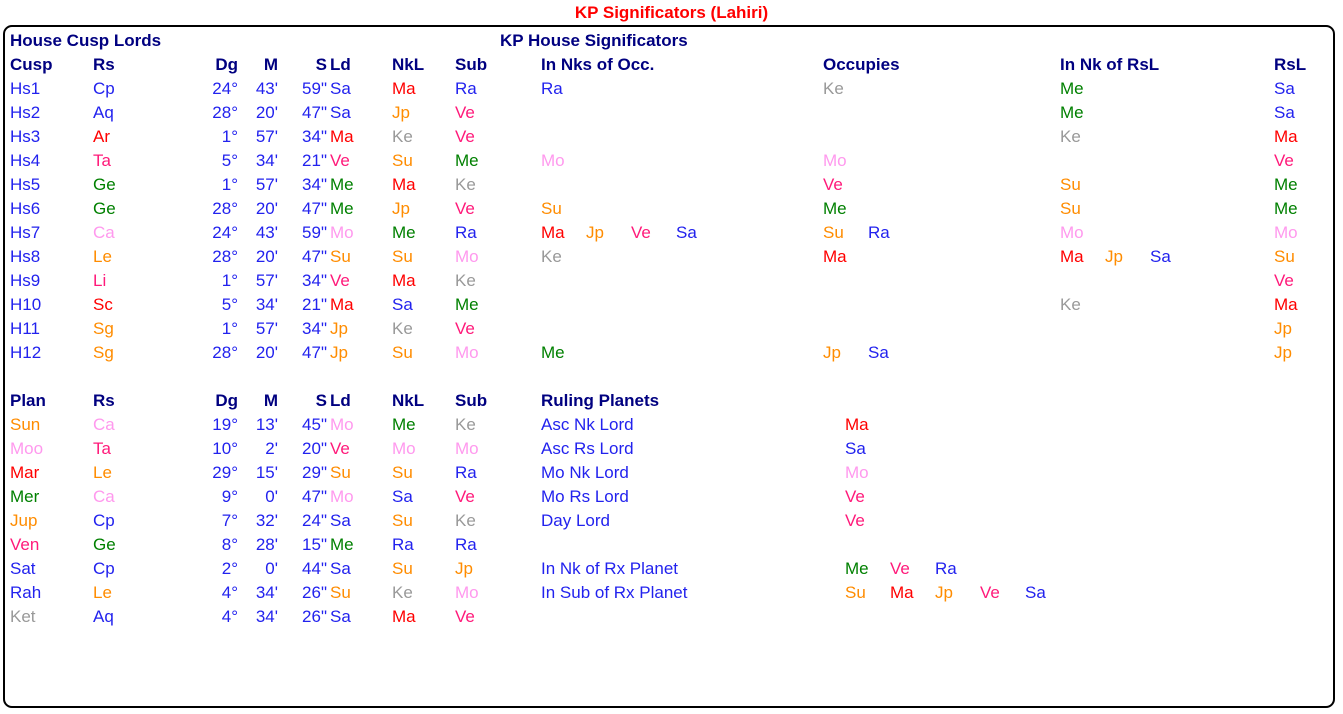  Describe the element at coordinates (467, 160) in the screenshot. I see `cusp-sub-lord: Me` at that location.